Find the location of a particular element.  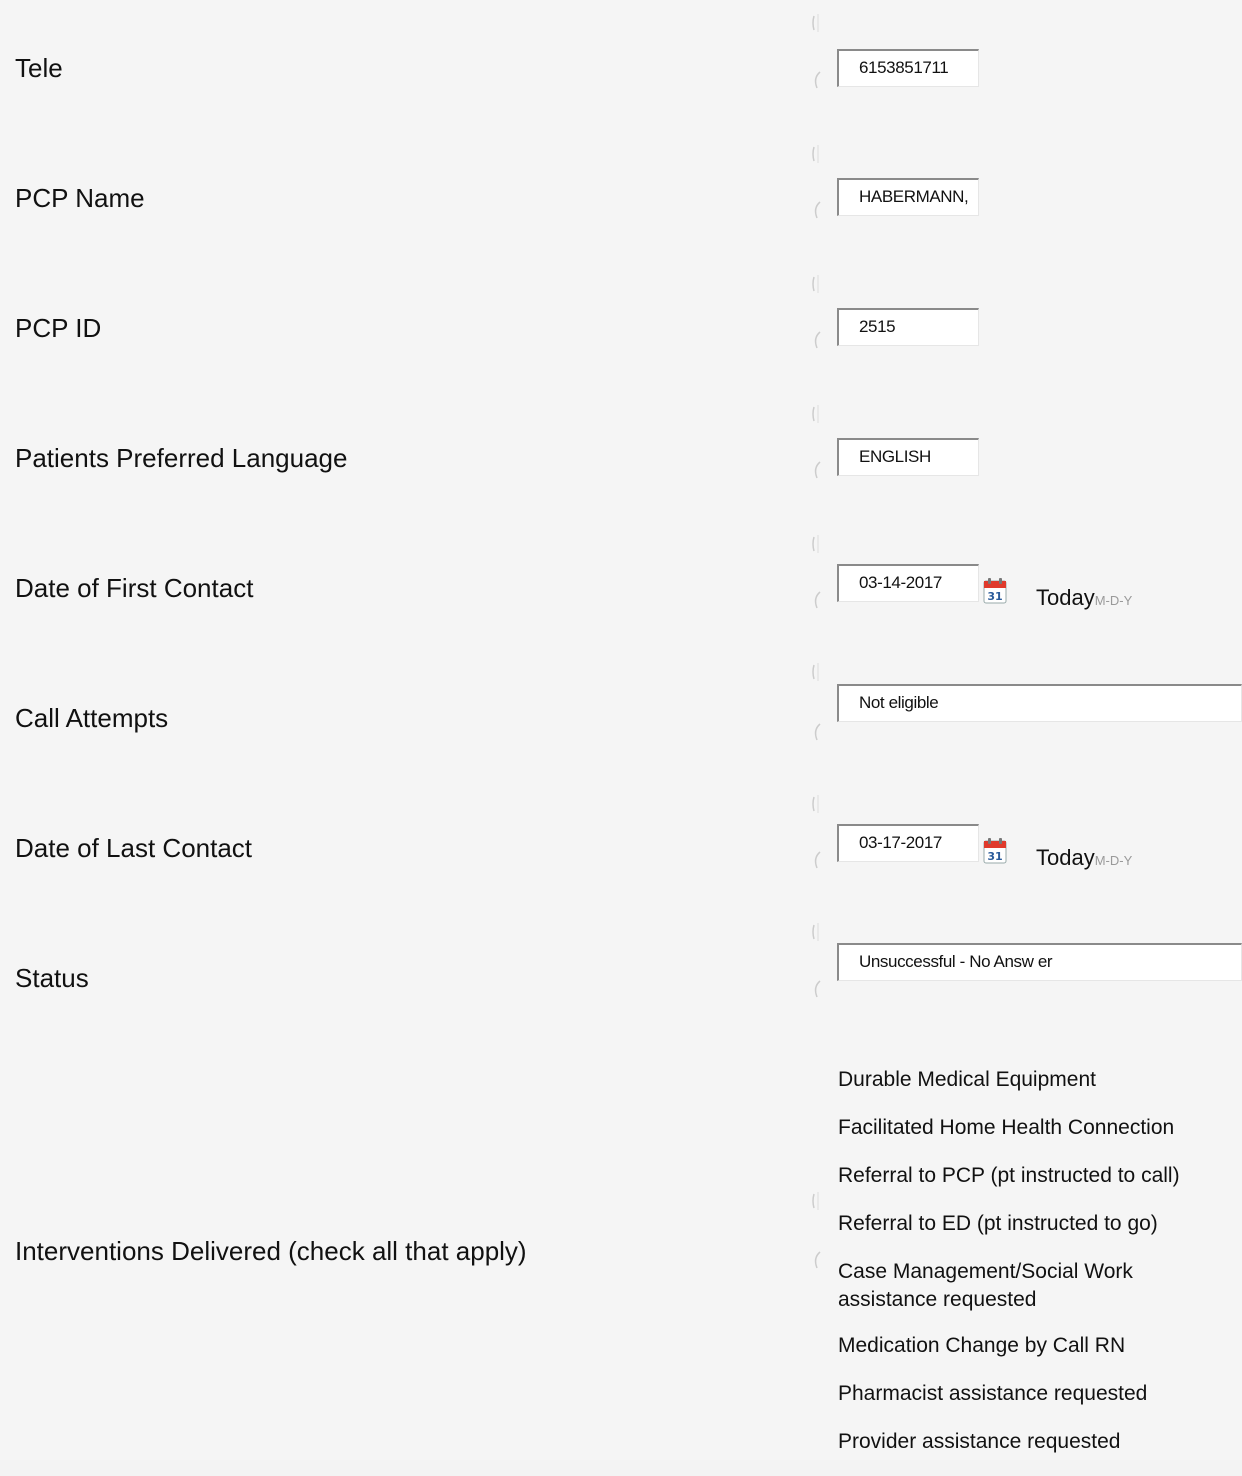

tele-input: 6153851711 is located at coordinates (908, 68).